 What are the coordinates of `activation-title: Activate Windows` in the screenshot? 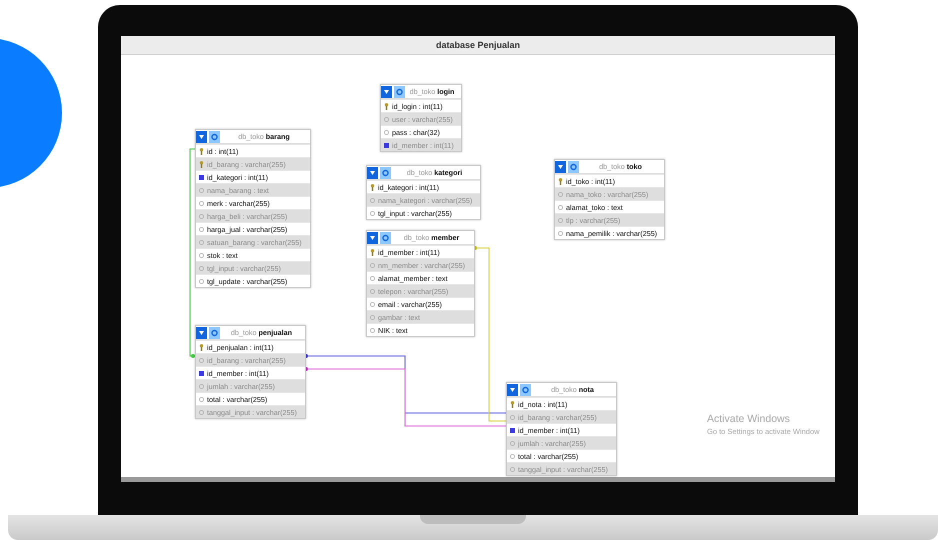 It's located at (749, 419).